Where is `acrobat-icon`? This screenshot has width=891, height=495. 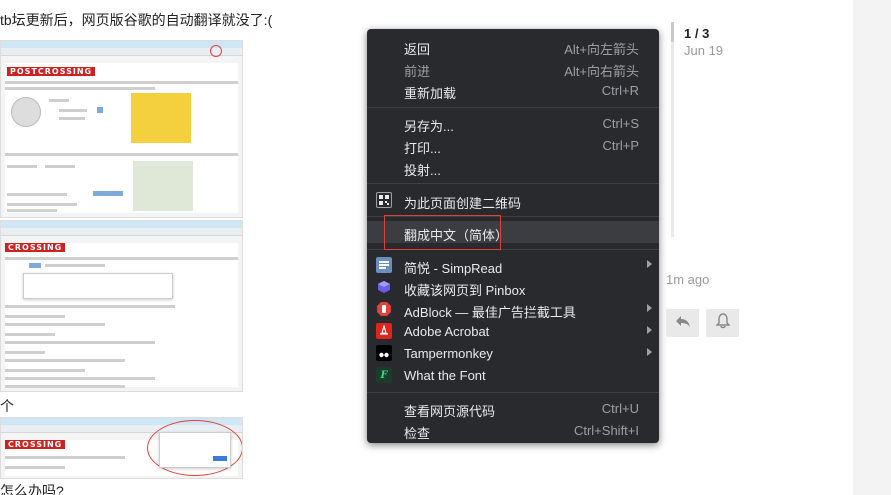 acrobat-icon is located at coordinates (384, 331).